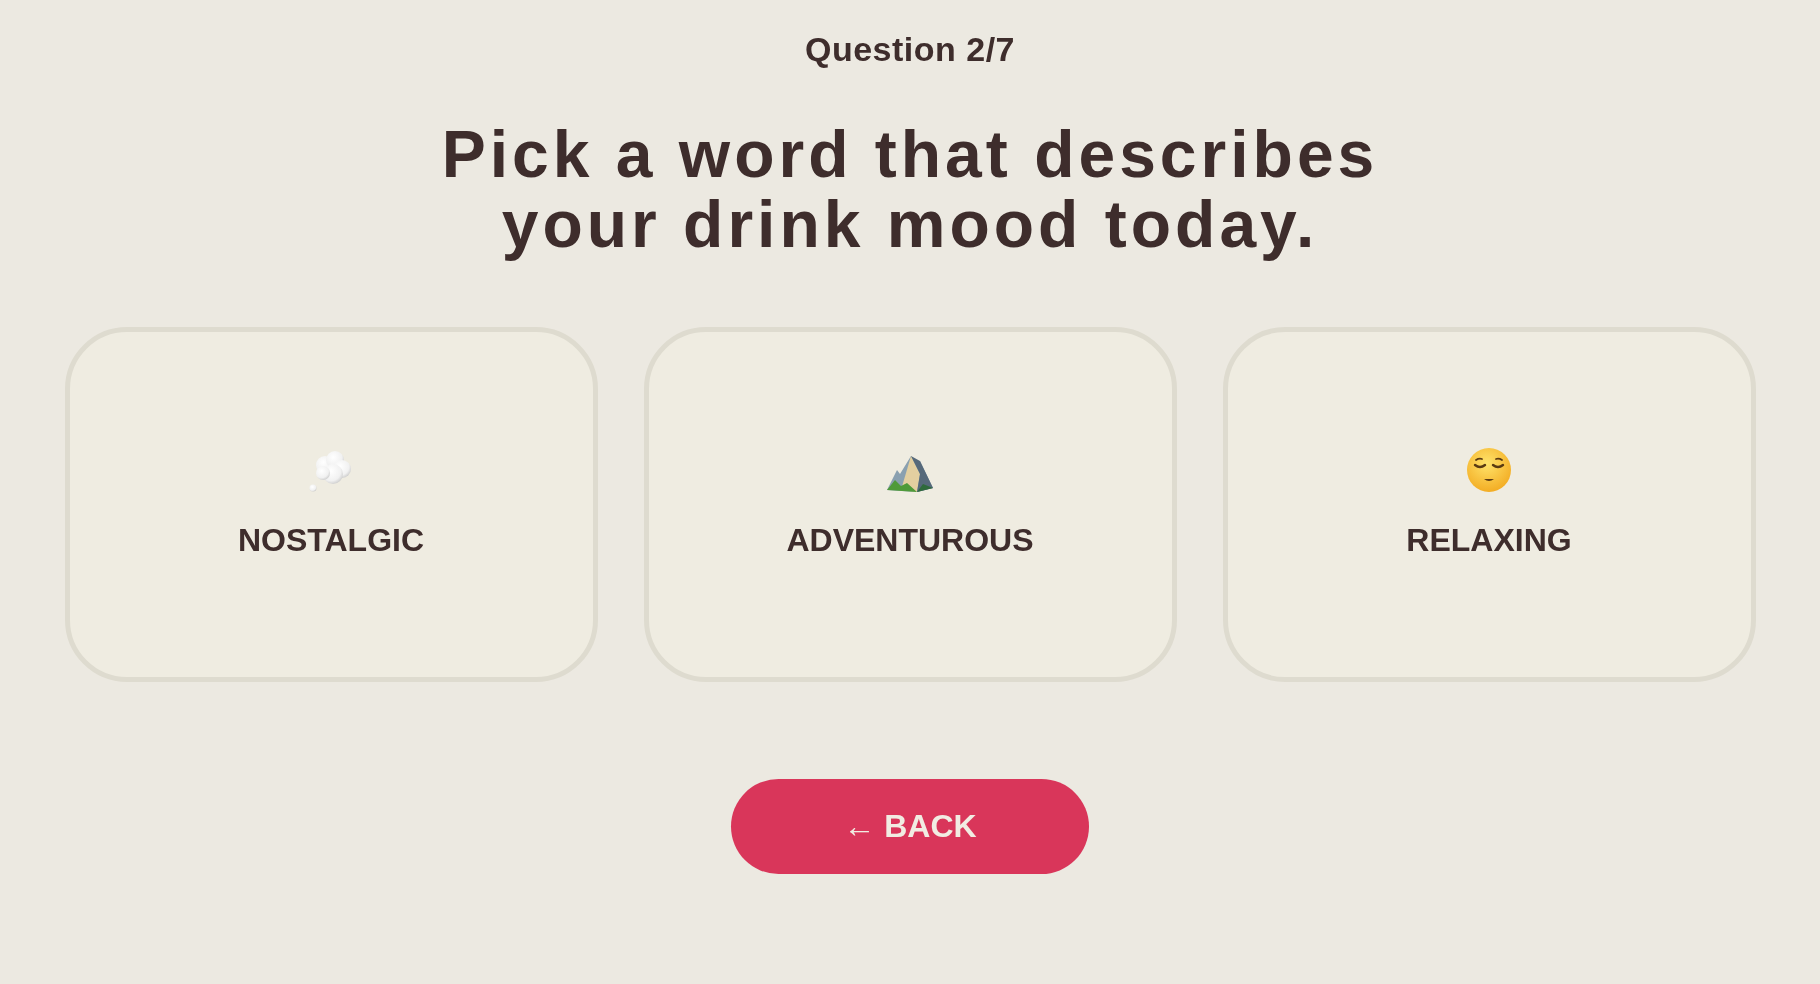 Image resolution: width=1820 pixels, height=984 pixels. What do you see at coordinates (910, 826) in the screenshot?
I see `back-button: ← BACK` at bounding box center [910, 826].